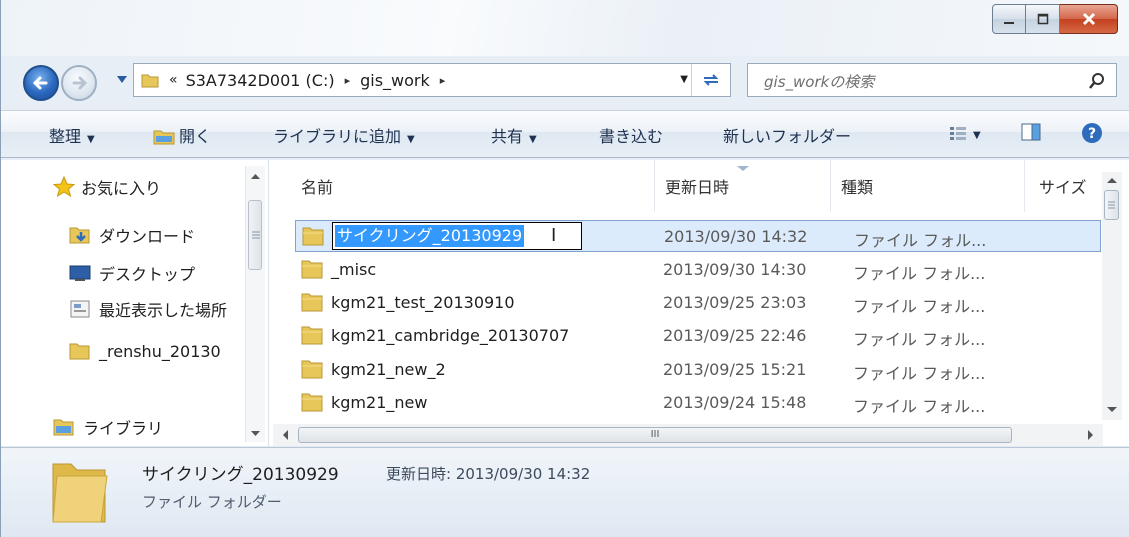  Describe the element at coordinates (79, 235) in the screenshot. I see `downloads-folder-icon` at that location.